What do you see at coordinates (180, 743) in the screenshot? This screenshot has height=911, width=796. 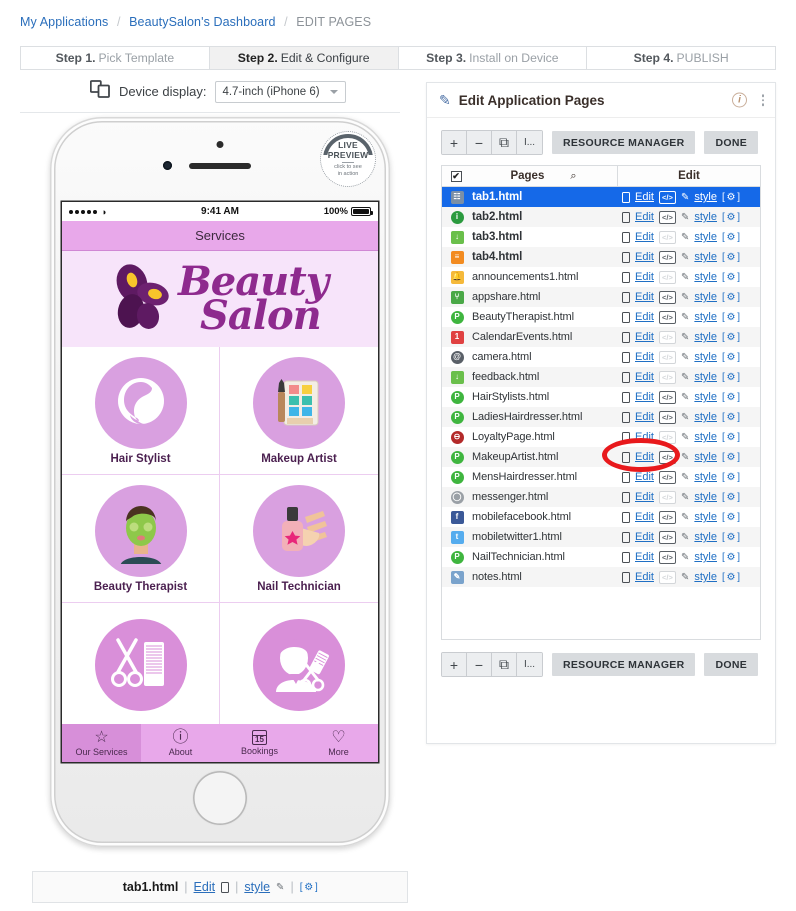 I see `tab-about: ⓘ About` at bounding box center [180, 743].